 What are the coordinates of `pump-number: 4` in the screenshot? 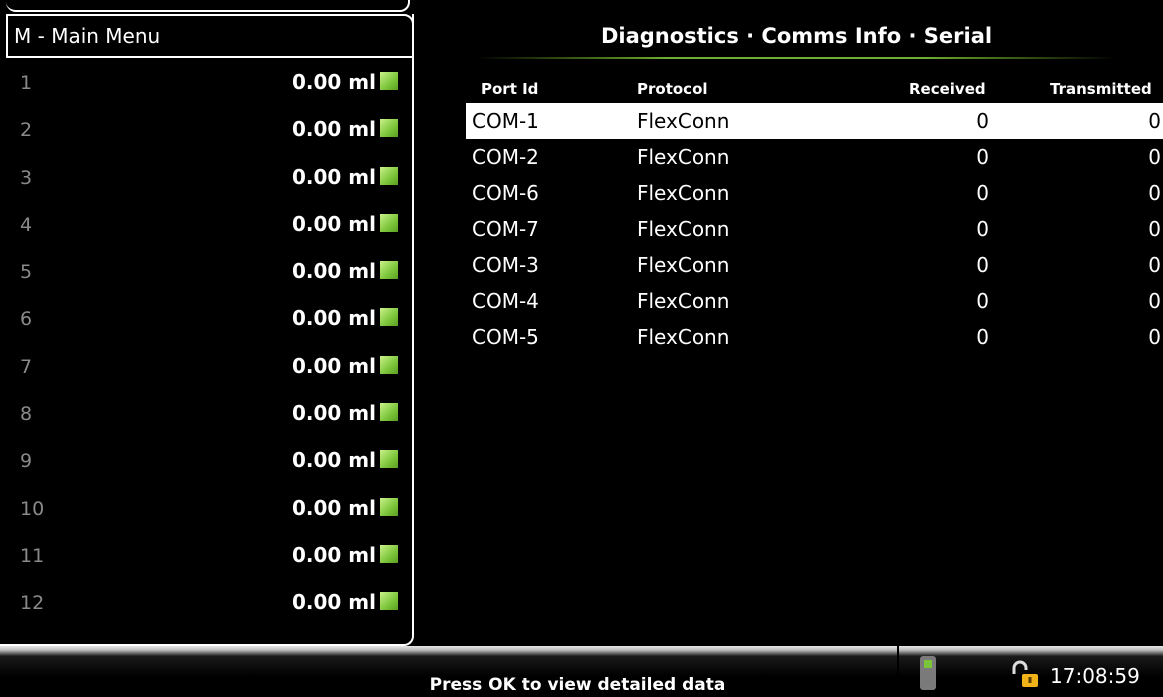 It's located at (26, 224).